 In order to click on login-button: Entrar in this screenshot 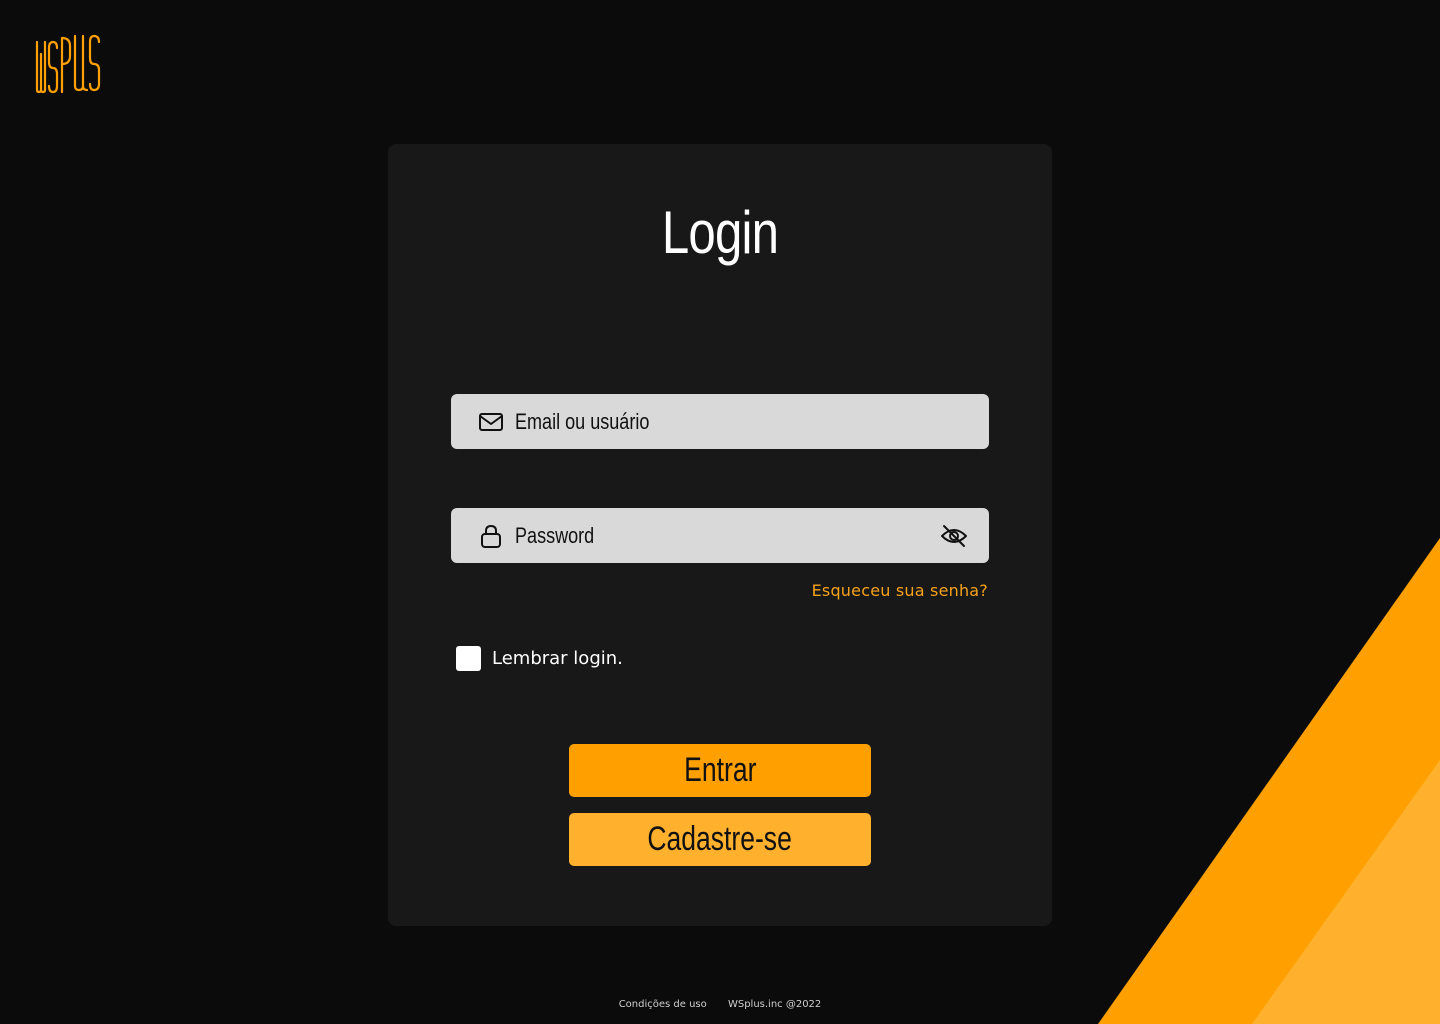, I will do `click(720, 770)`.